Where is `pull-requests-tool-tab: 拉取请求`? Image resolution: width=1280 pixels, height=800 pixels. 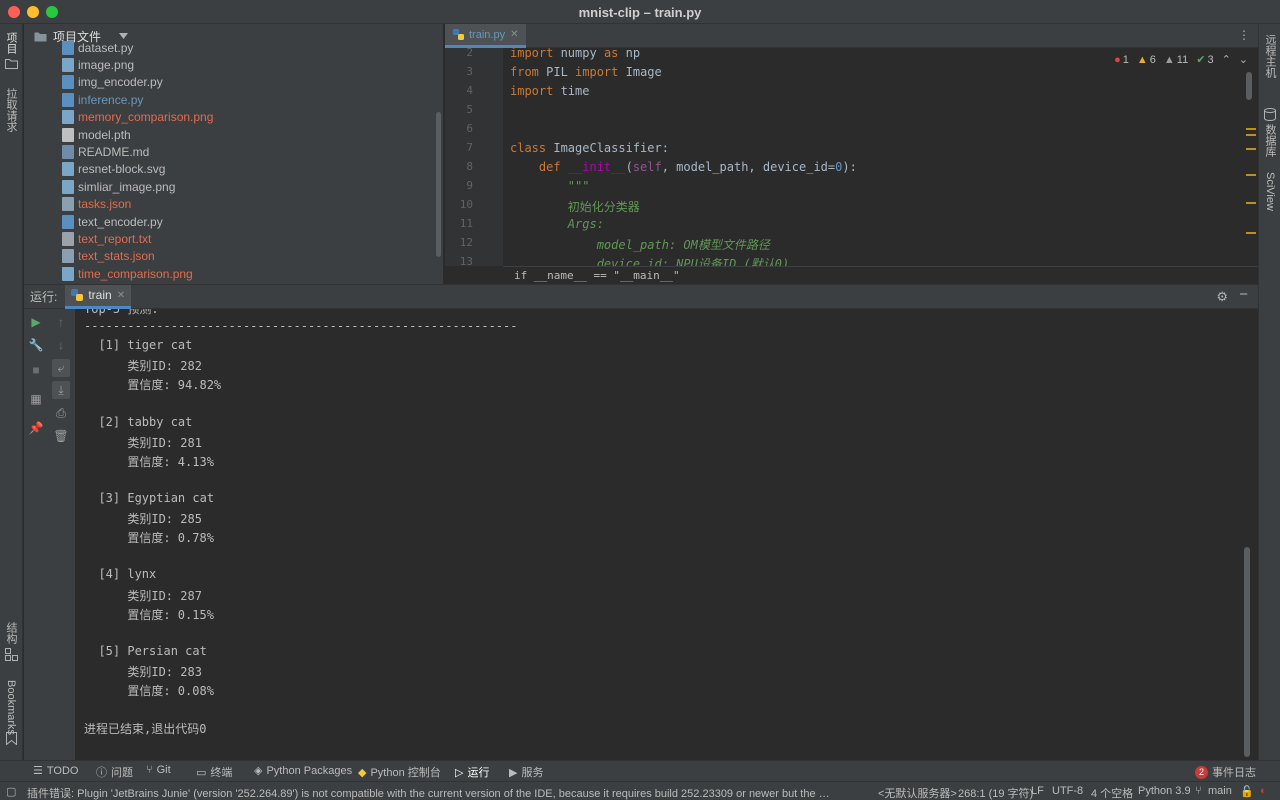
pull-requests-tool-tab: 拉取请求 is located at coordinates (11, 110).